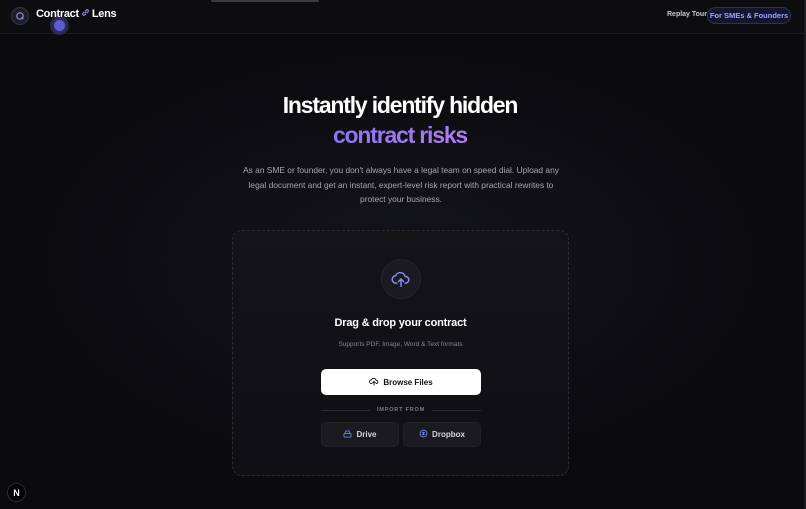  Describe the element at coordinates (265, 1) in the screenshot. I see `top-loading-strip` at that location.